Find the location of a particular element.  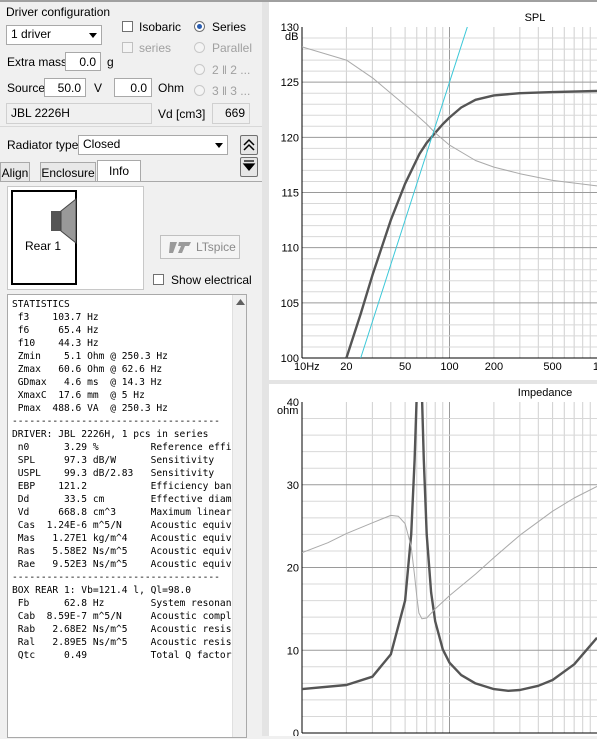

chevron-down-bar-icon is located at coordinates (249, 166).